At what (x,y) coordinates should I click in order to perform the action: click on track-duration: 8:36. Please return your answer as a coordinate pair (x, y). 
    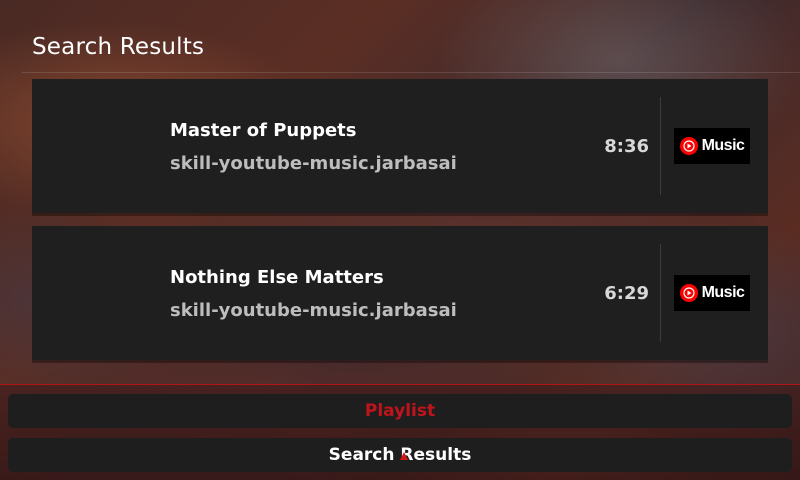
    Looking at the image, I should click on (626, 146).